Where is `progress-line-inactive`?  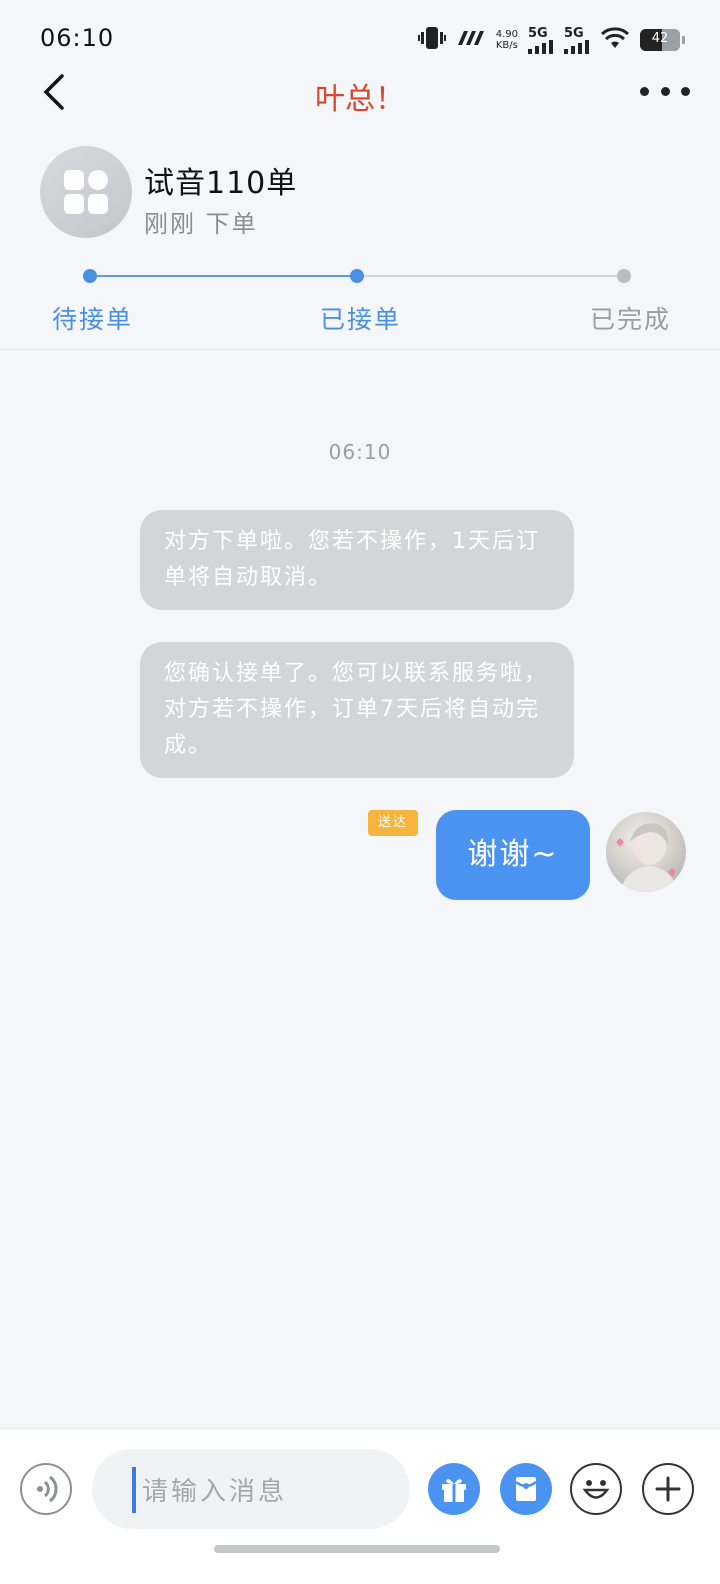
progress-line-inactive is located at coordinates (490, 276).